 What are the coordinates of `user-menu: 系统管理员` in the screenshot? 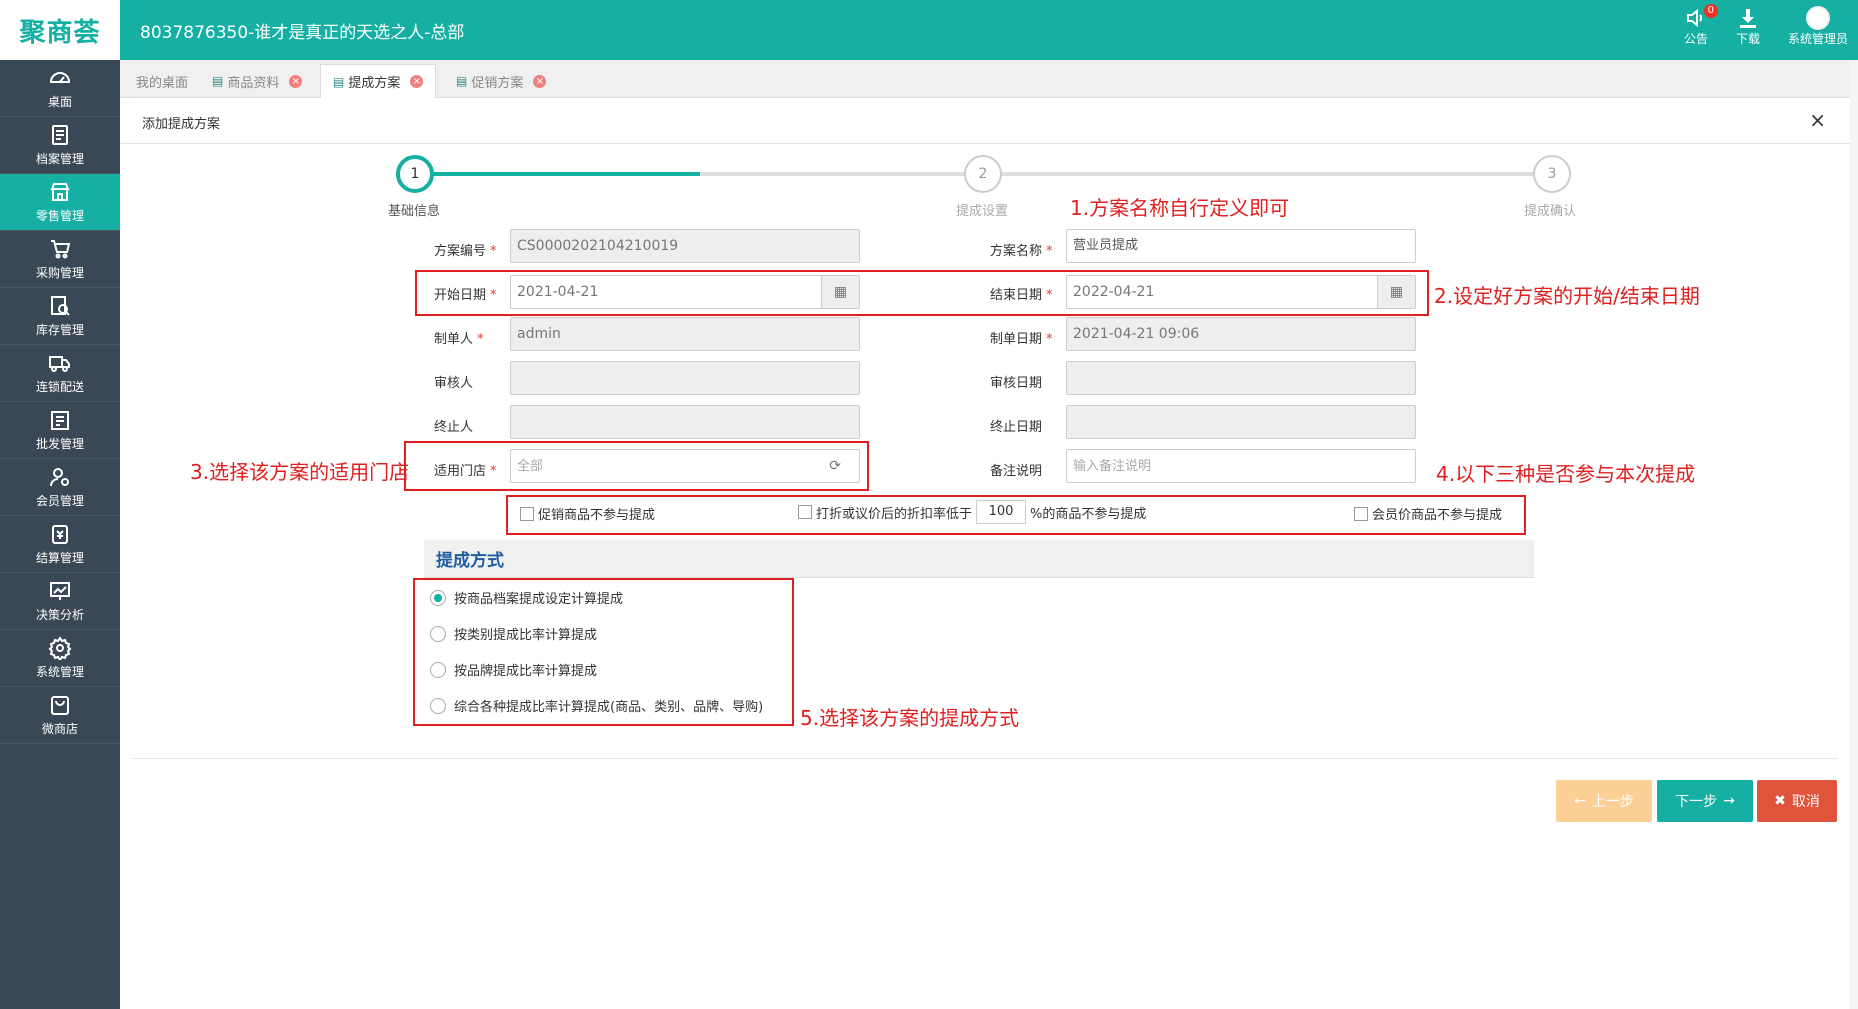 It's located at (1818, 26).